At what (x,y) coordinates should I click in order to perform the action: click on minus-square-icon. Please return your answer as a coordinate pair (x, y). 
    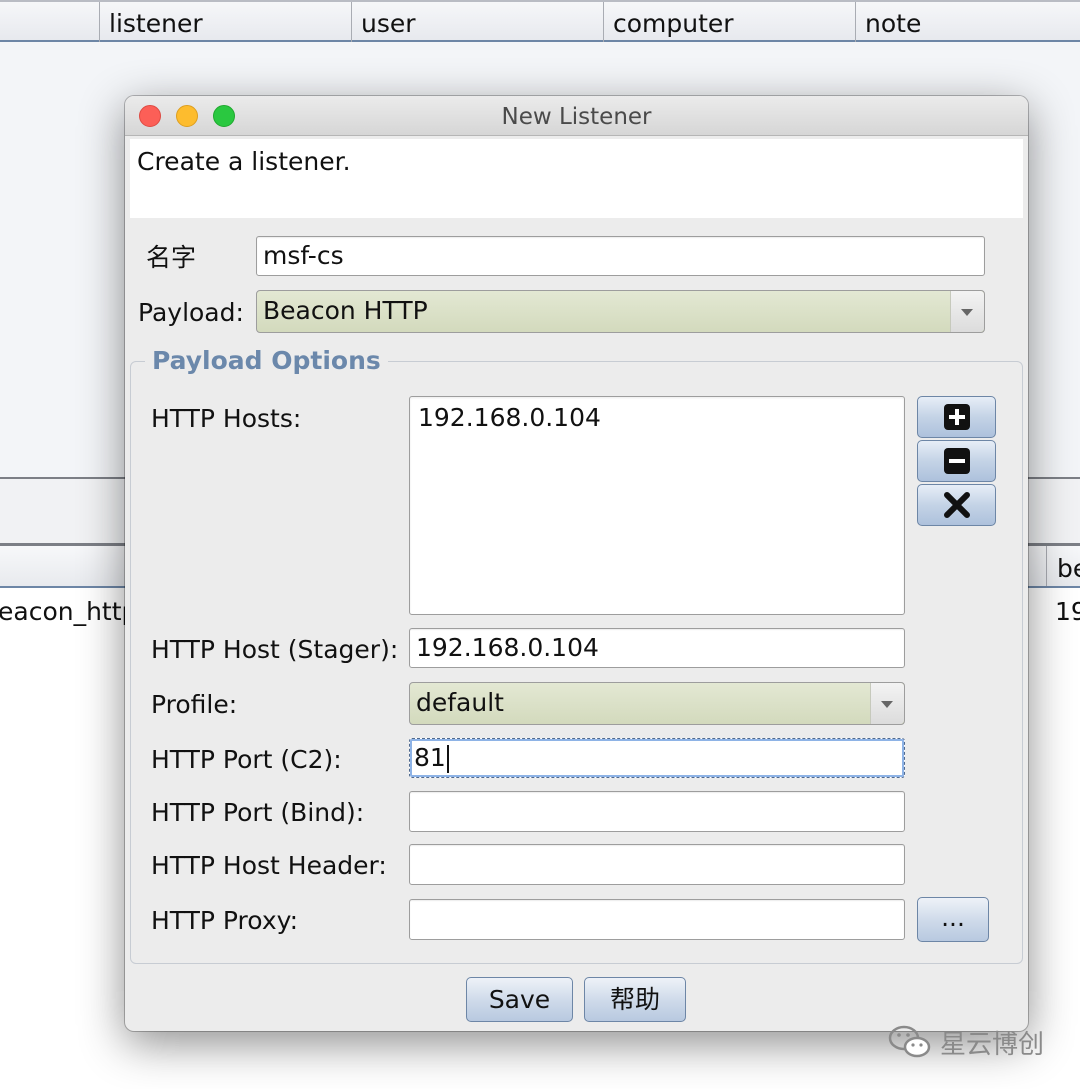
    Looking at the image, I should click on (956, 461).